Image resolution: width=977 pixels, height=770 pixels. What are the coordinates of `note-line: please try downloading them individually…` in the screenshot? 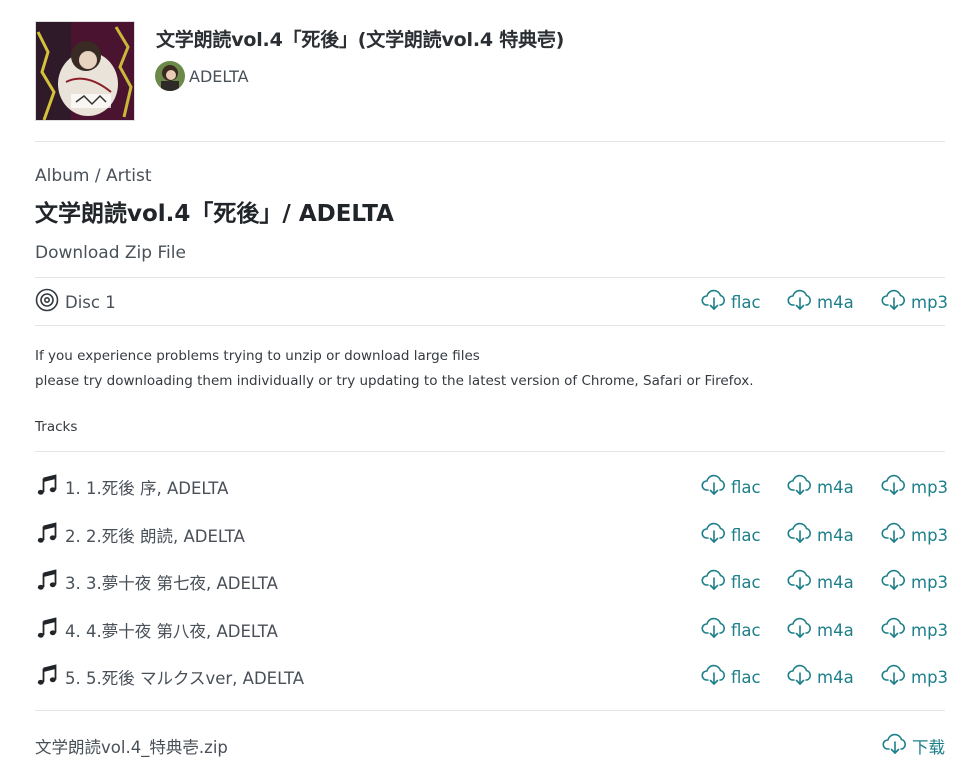 It's located at (394, 381).